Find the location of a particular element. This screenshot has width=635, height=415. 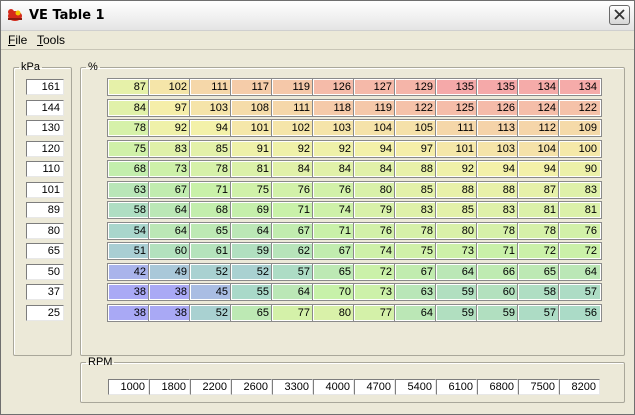

ve-cell: 54 is located at coordinates (129, 230).